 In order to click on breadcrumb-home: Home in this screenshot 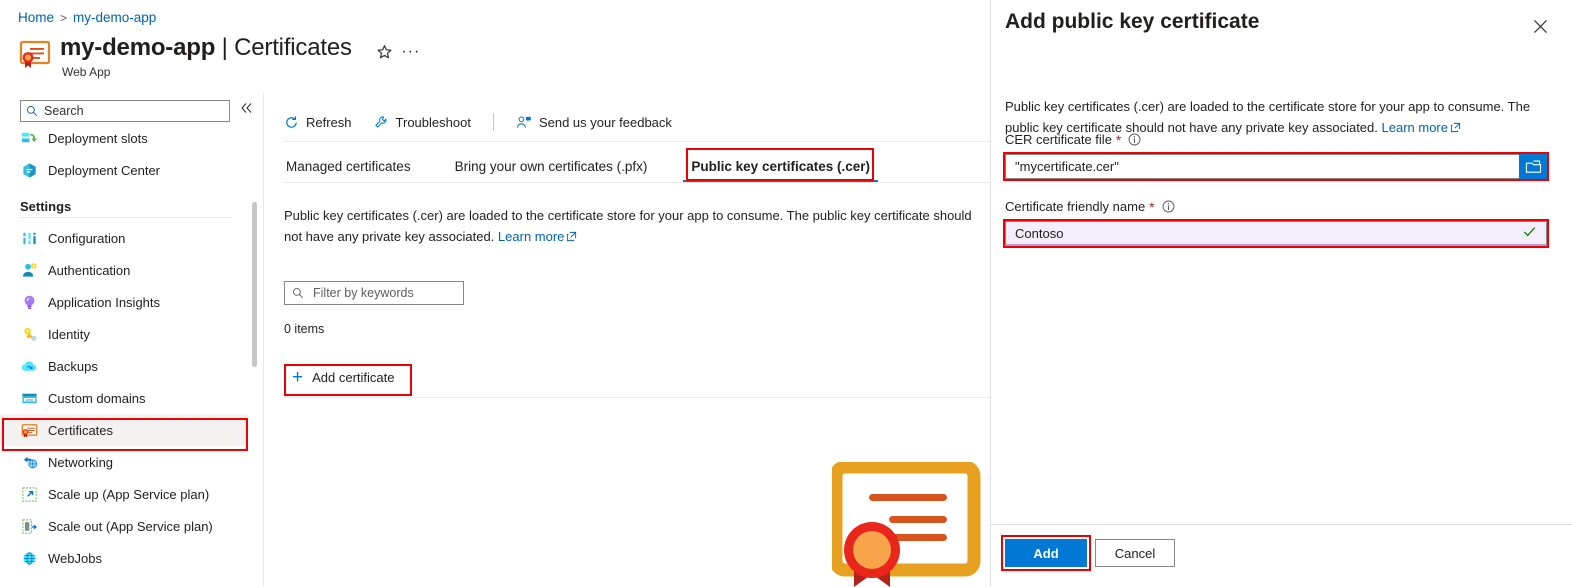, I will do `click(36, 17)`.